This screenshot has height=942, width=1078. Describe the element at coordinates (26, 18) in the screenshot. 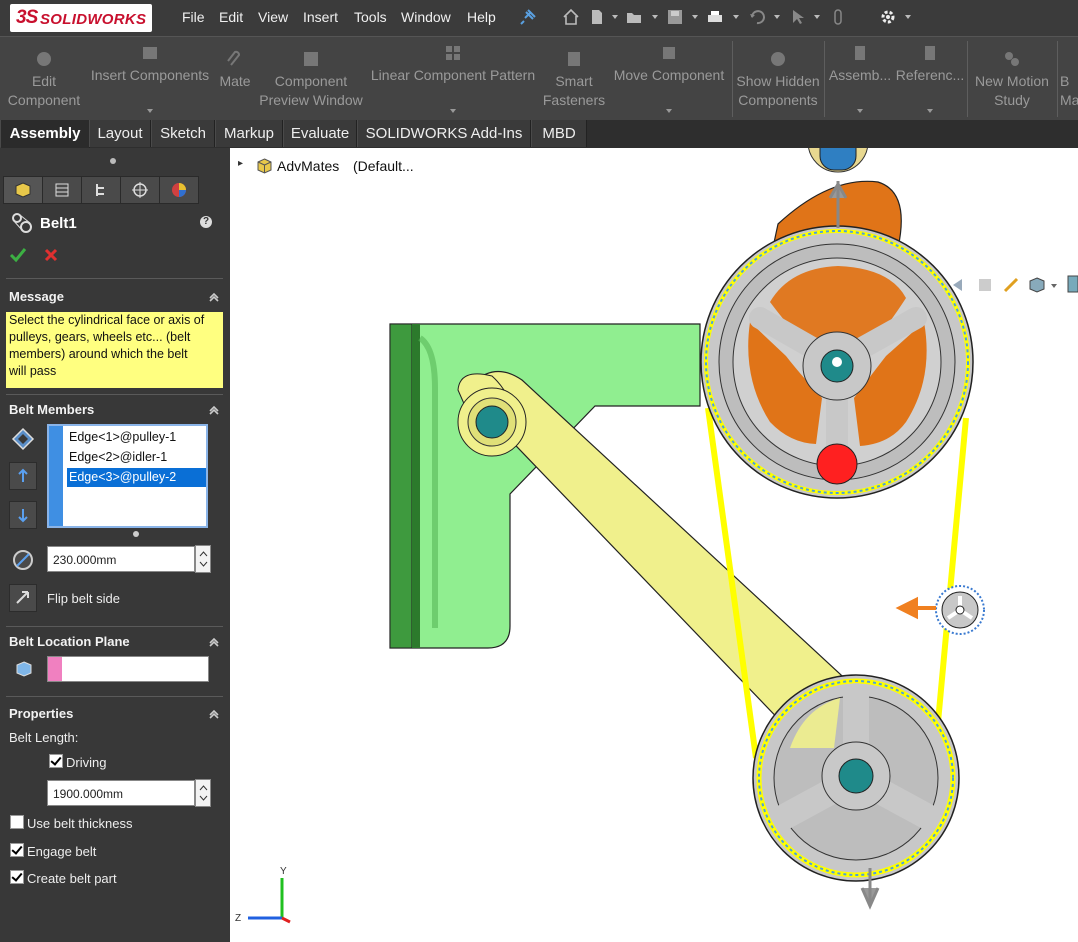

I see `ds-logo-icon: 3S` at that location.